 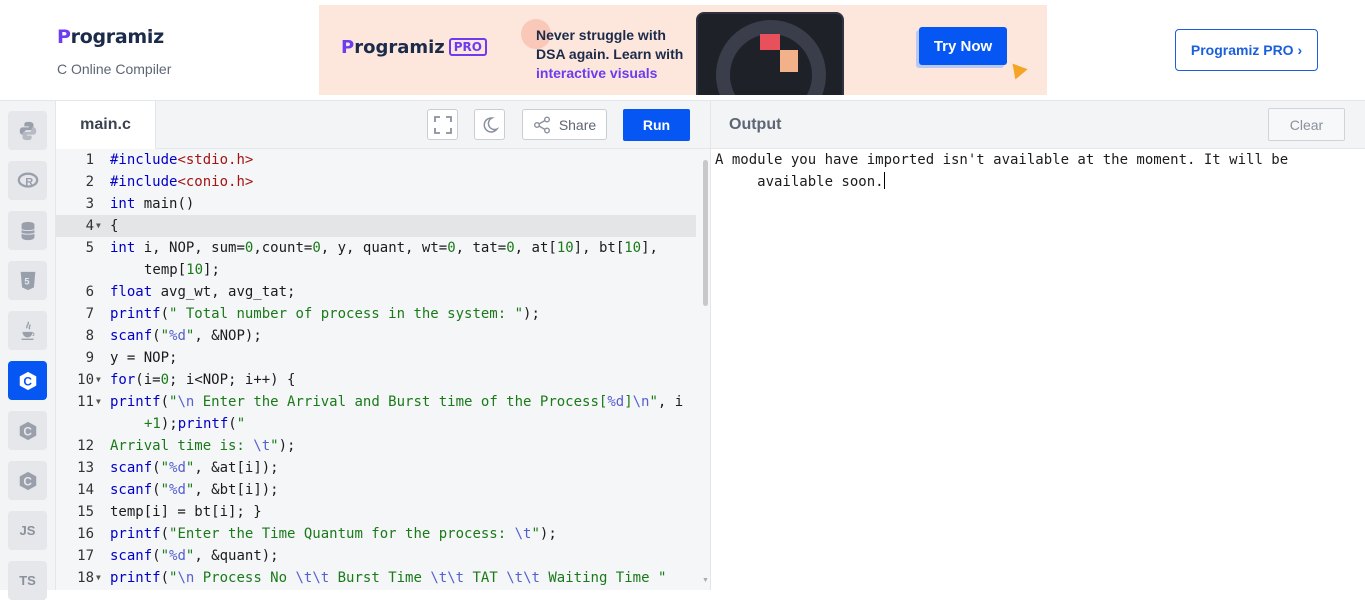 What do you see at coordinates (27, 130) in the screenshot?
I see `python-icon` at bounding box center [27, 130].